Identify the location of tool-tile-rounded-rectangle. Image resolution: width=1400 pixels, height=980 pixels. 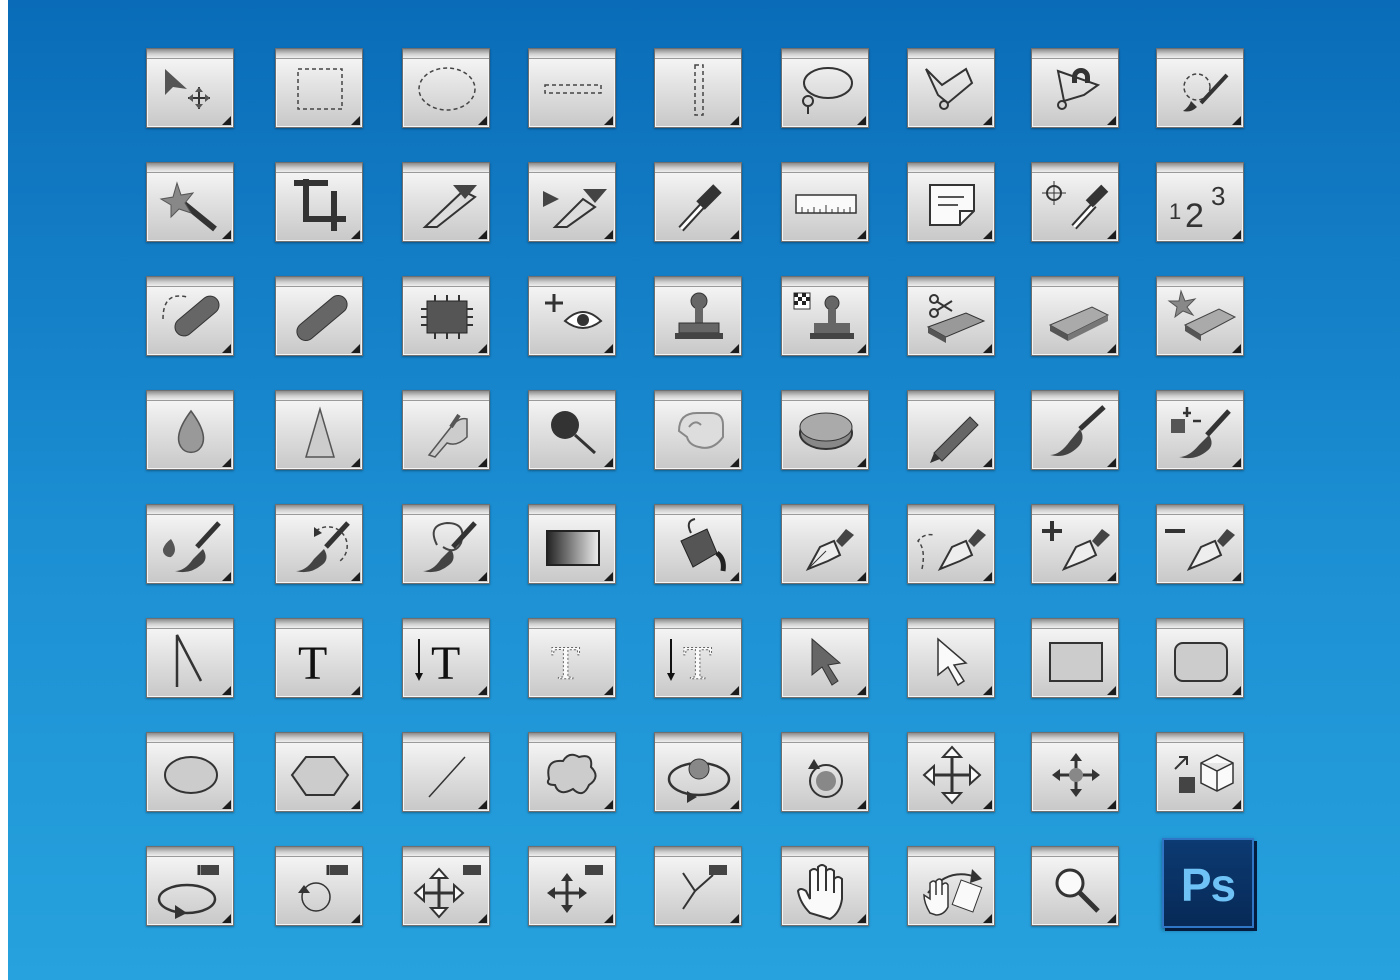
(1200, 658).